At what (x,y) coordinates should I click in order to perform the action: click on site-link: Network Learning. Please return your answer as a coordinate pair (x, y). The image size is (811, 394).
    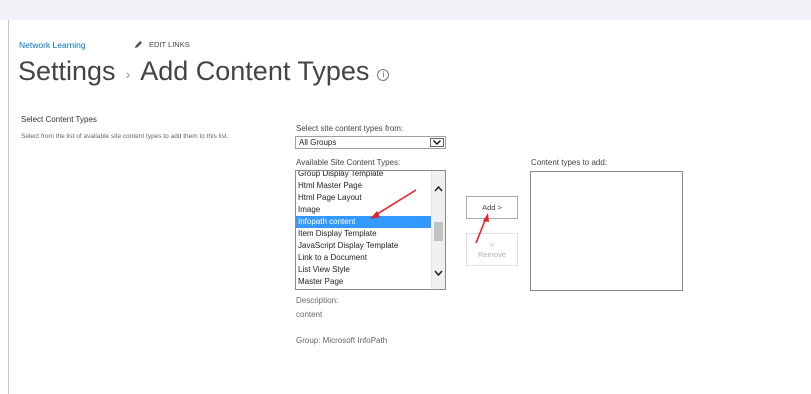
    Looking at the image, I should click on (52, 45).